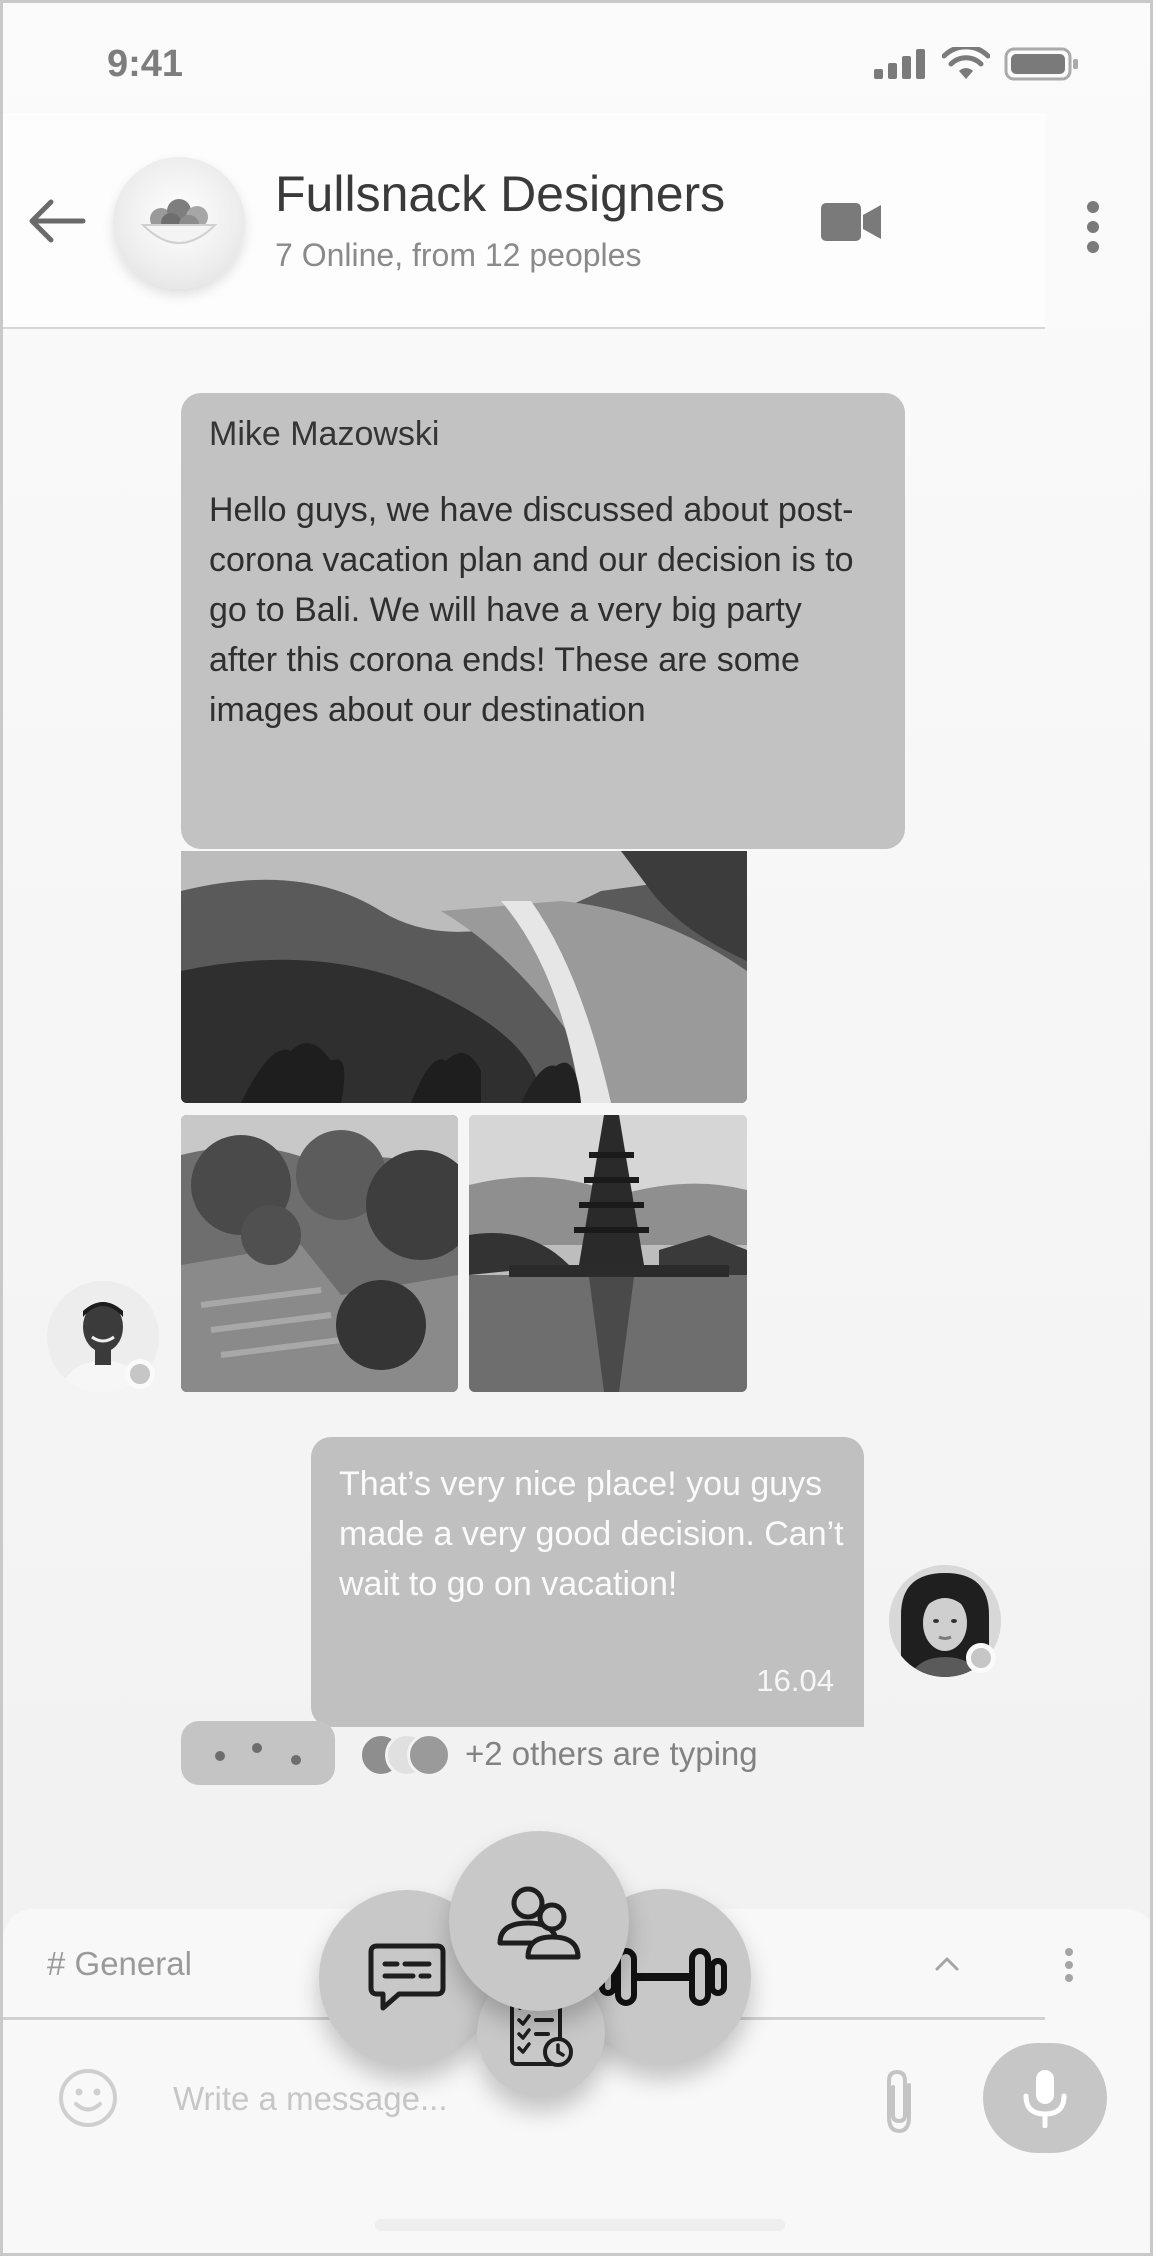  I want to click on chevron-up-icon, so click(947, 1963).